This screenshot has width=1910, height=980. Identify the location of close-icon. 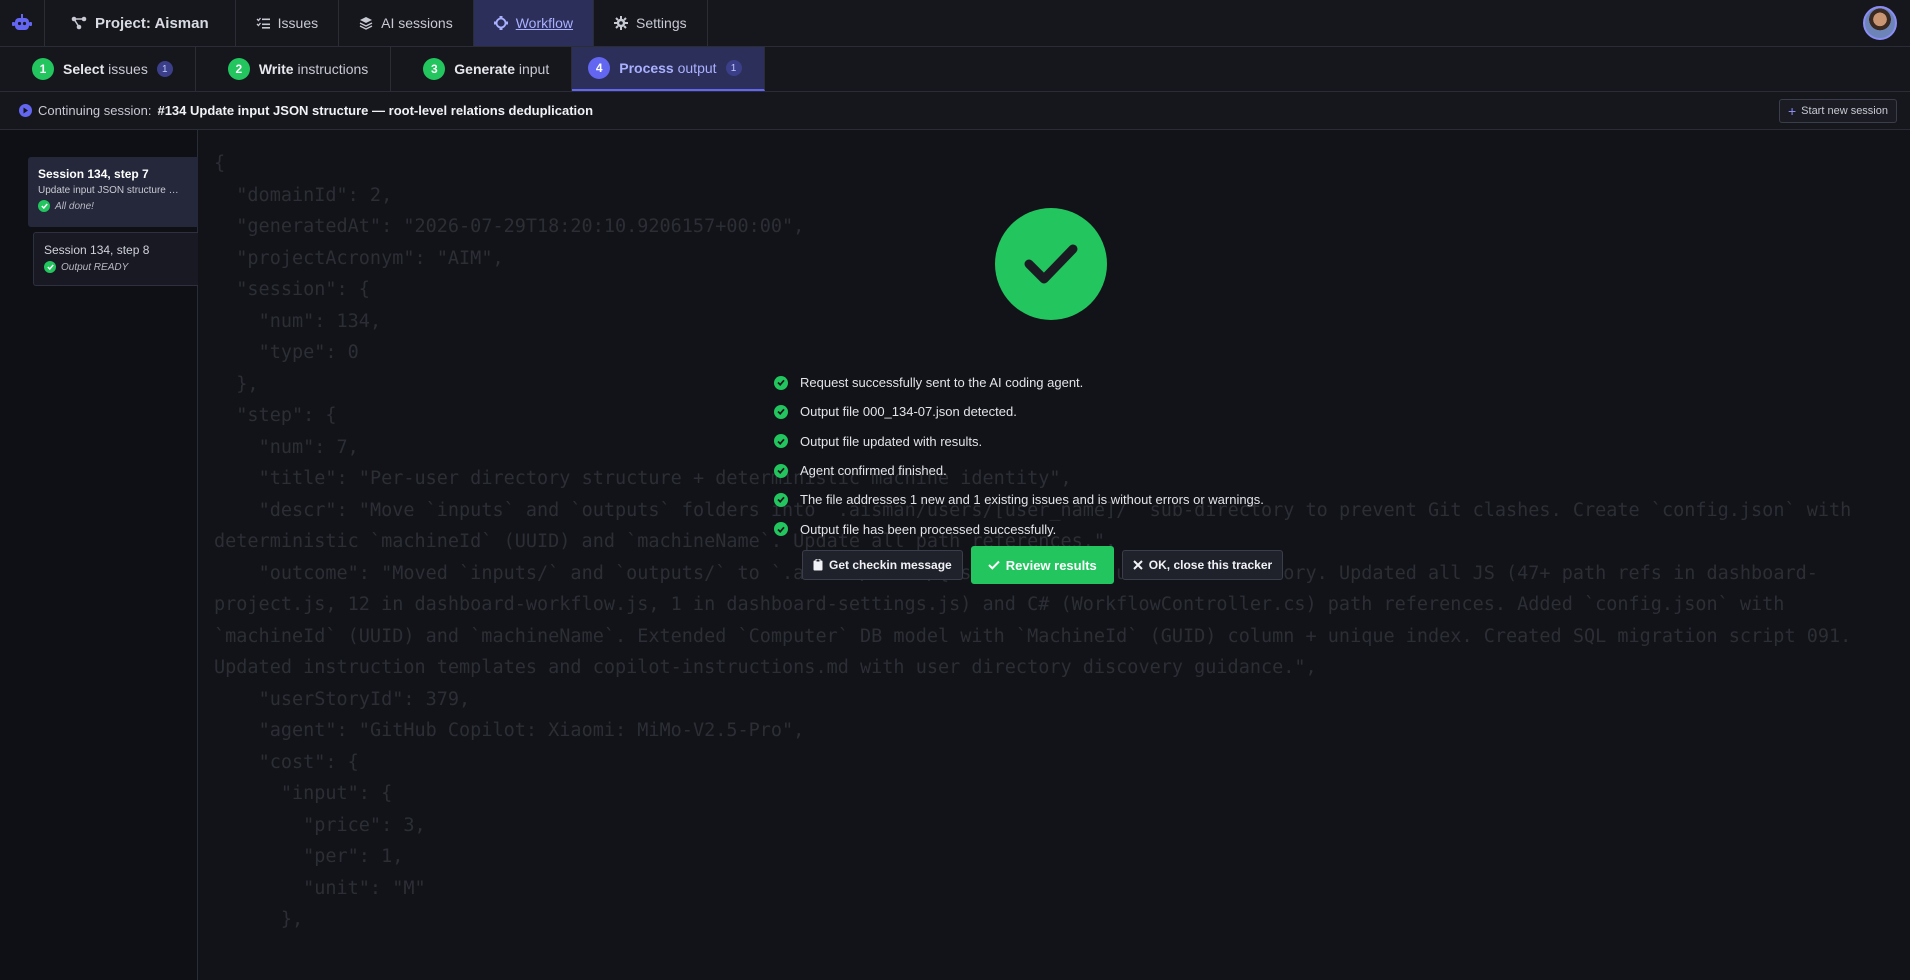
(1138, 565).